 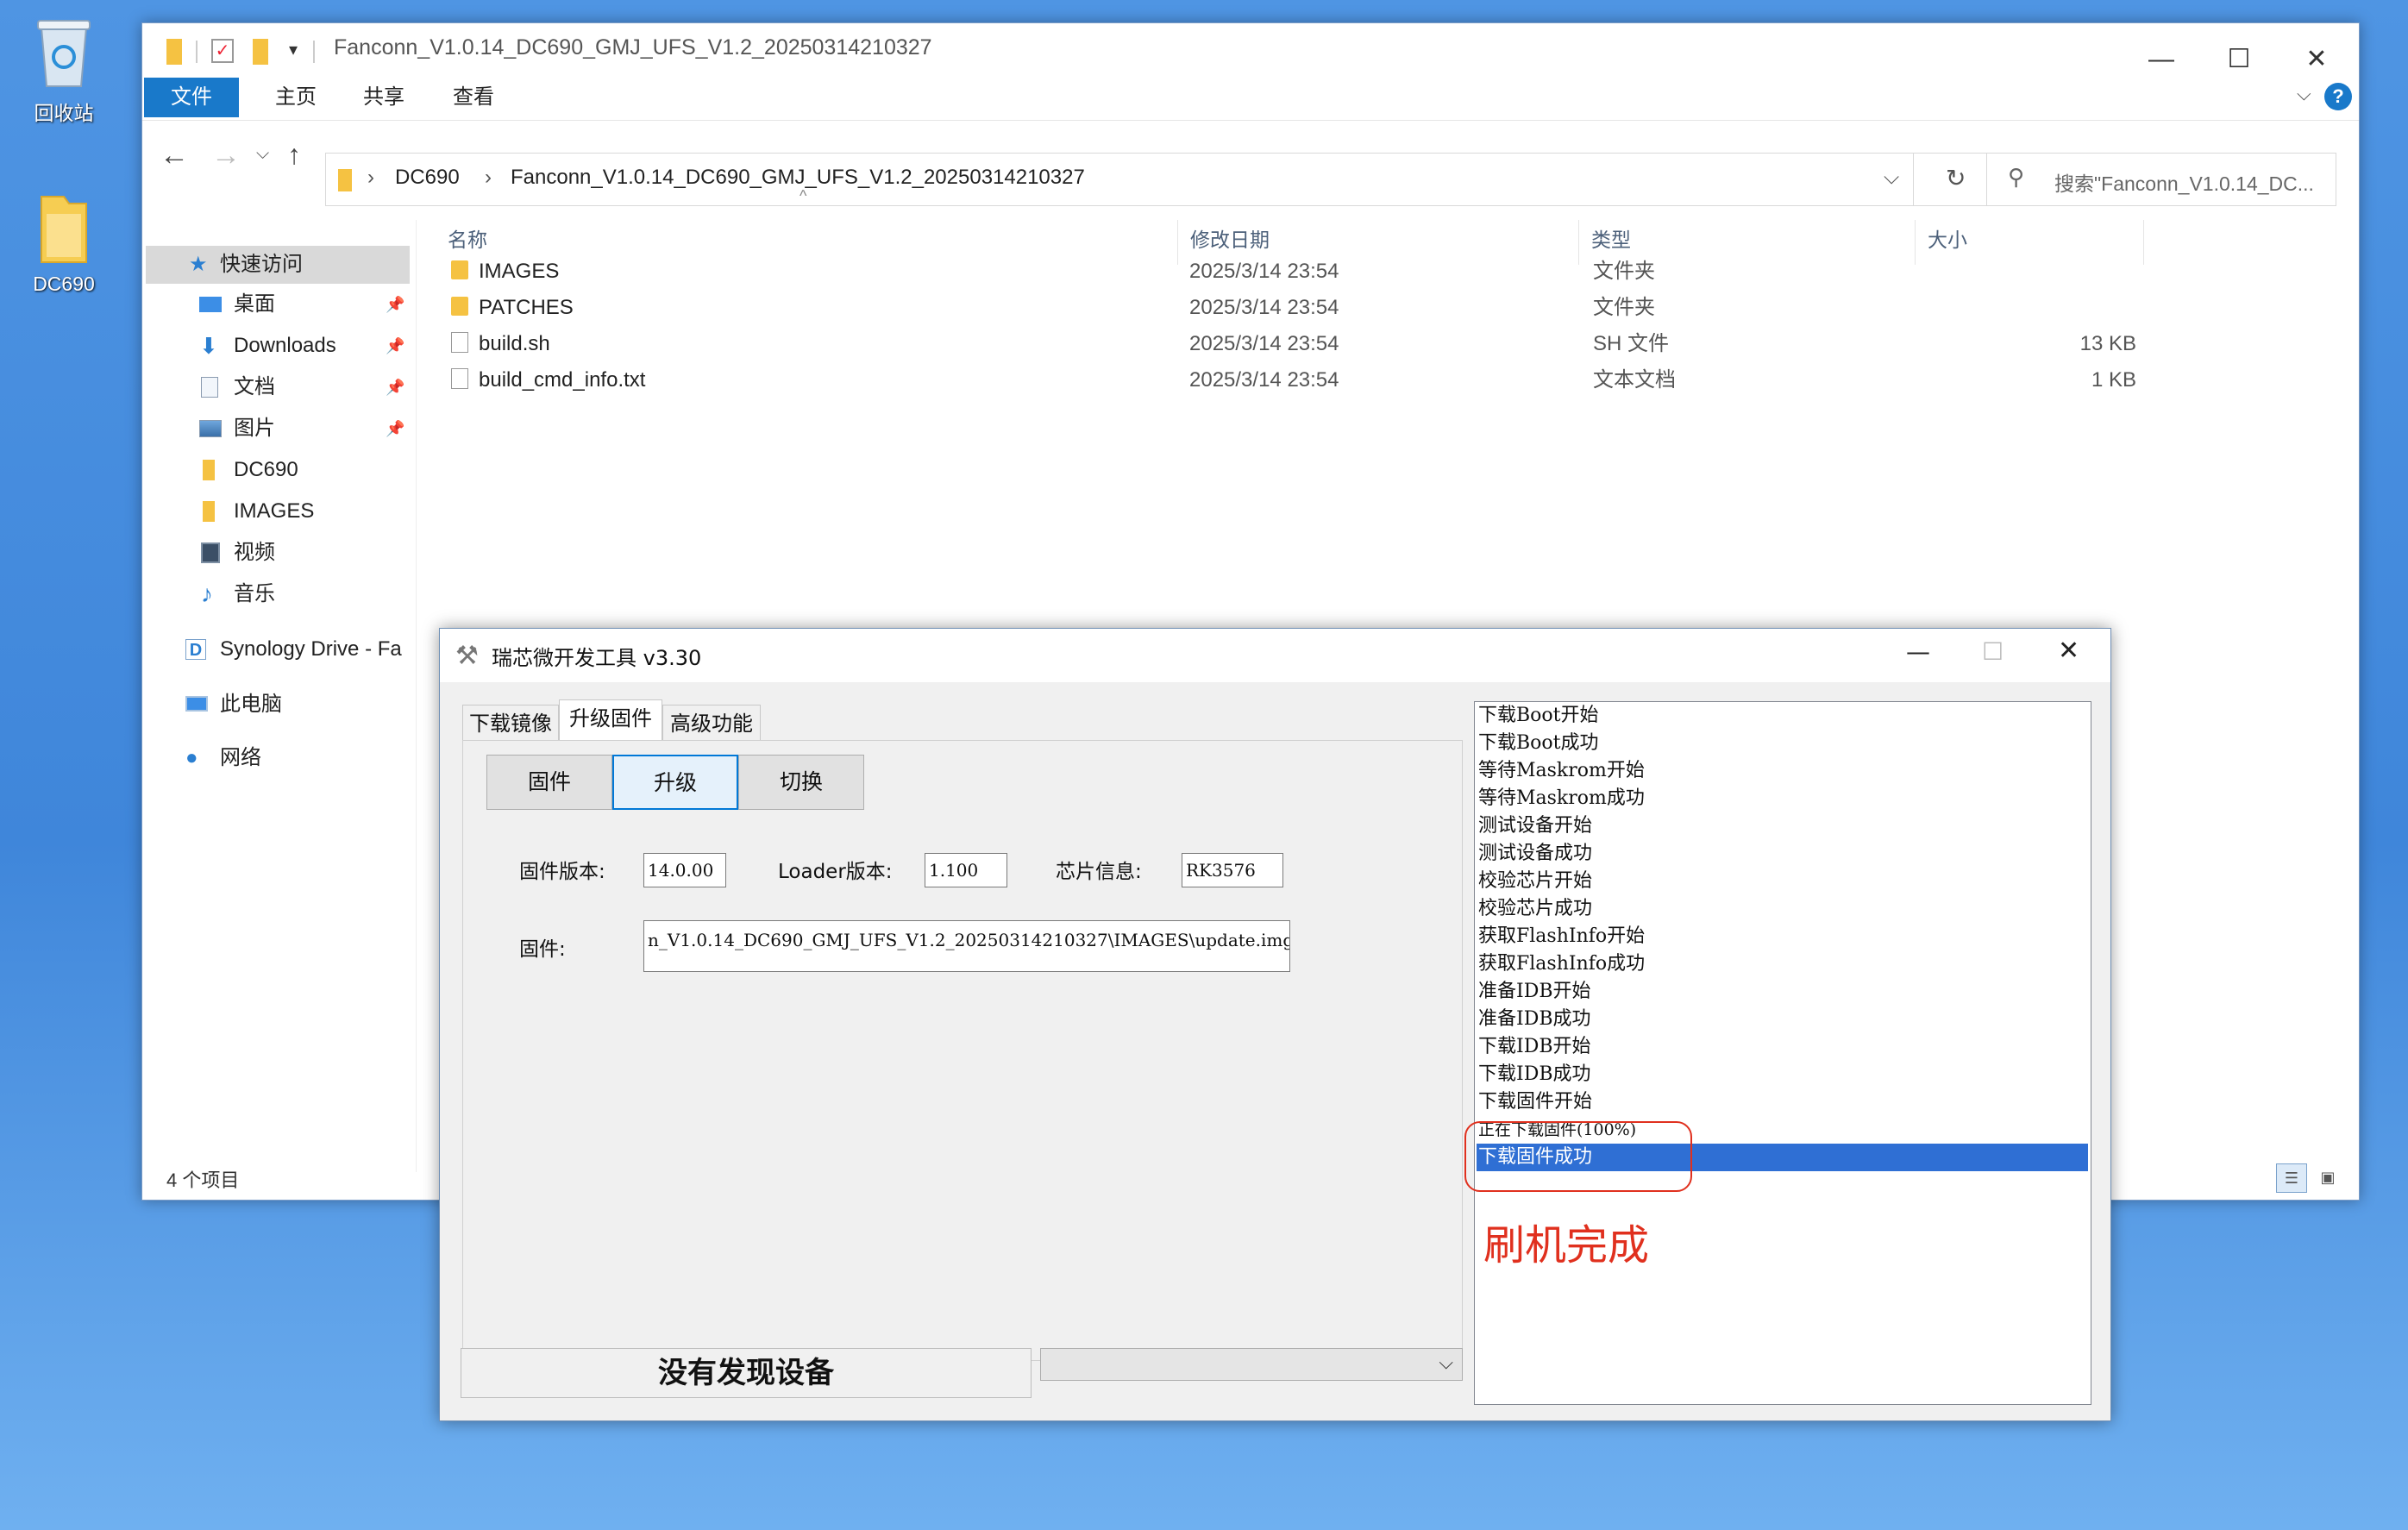 What do you see at coordinates (1367, 344) in the screenshot?
I see `file-row: build.sh 2025/3/14 23:54 SH 文件 13 KB` at bounding box center [1367, 344].